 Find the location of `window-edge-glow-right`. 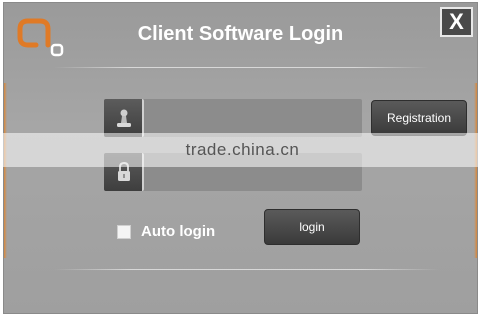

window-edge-glow-right is located at coordinates (475, 170).